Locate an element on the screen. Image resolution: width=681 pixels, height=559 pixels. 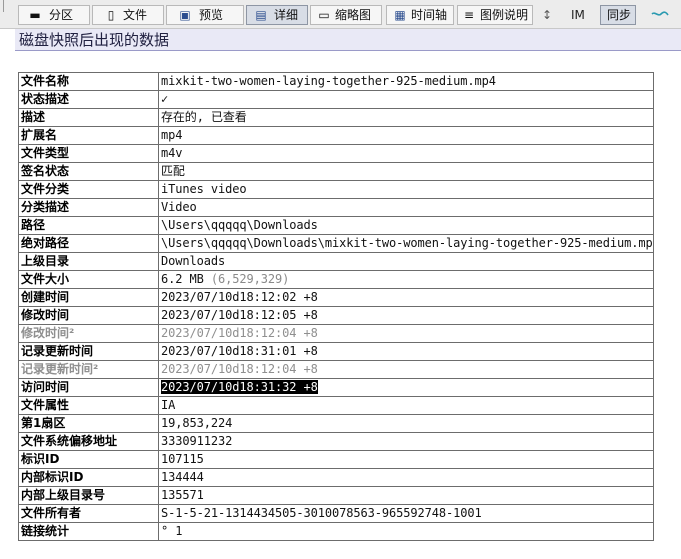
property-row: 第1扇区 19,853,224 is located at coordinates (336, 423).